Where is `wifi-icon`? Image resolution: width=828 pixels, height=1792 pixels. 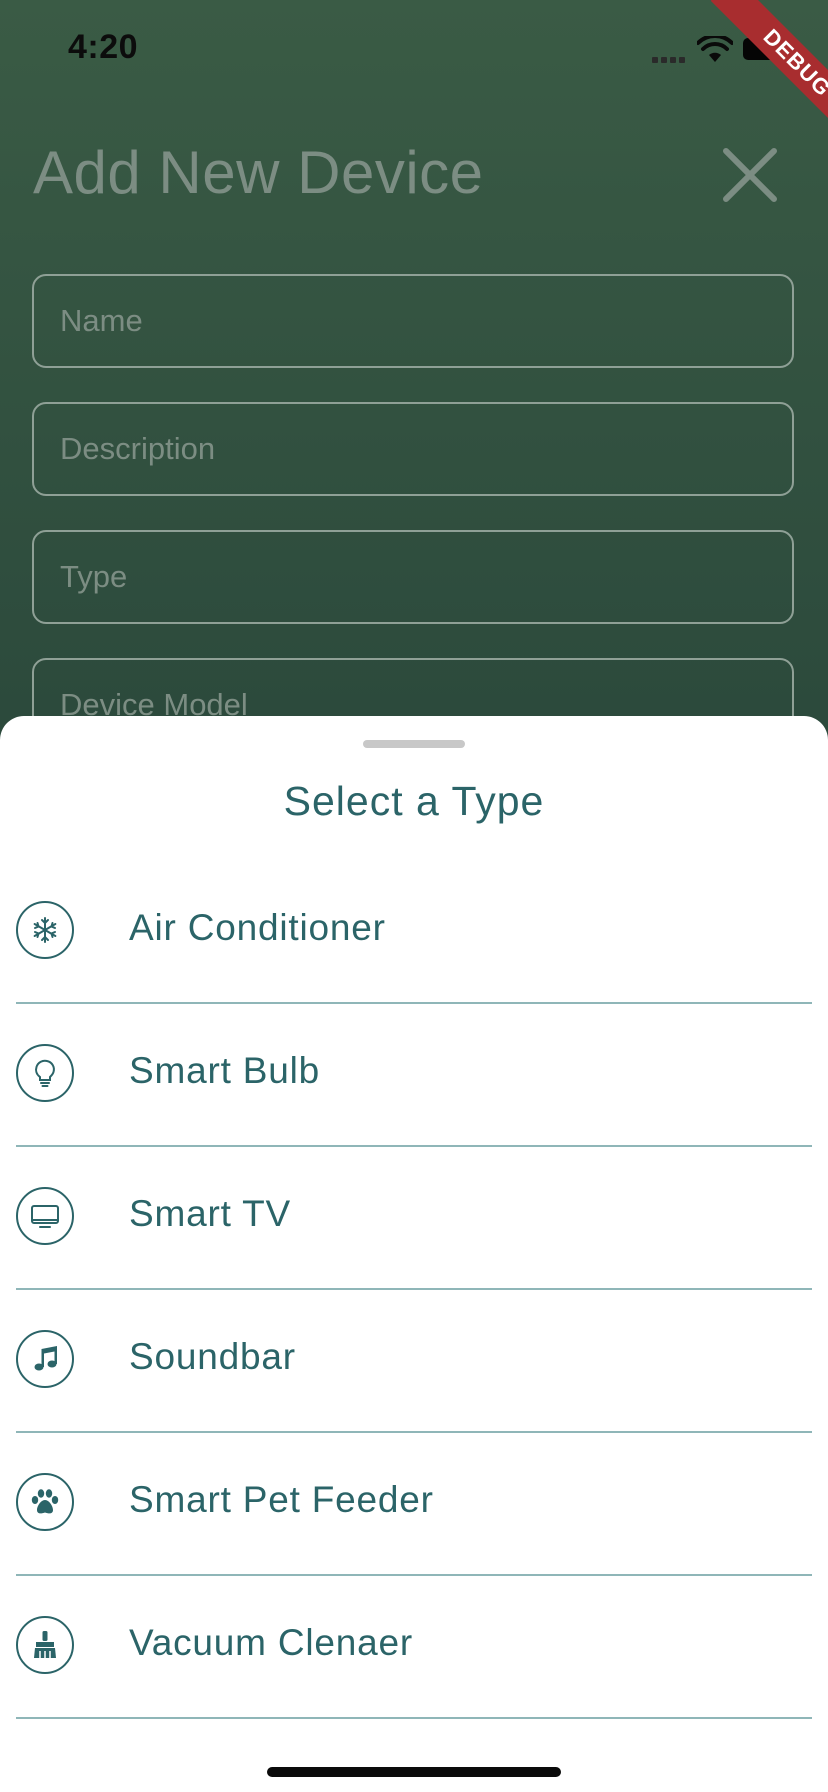
wifi-icon is located at coordinates (715, 49).